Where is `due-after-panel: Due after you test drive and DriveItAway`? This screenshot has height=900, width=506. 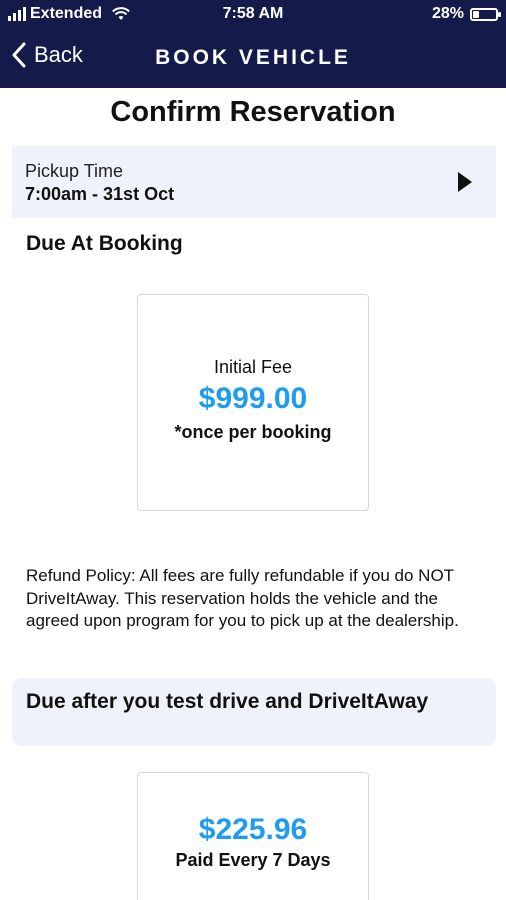 due-after-panel: Due after you test drive and DriveItAway is located at coordinates (254, 712).